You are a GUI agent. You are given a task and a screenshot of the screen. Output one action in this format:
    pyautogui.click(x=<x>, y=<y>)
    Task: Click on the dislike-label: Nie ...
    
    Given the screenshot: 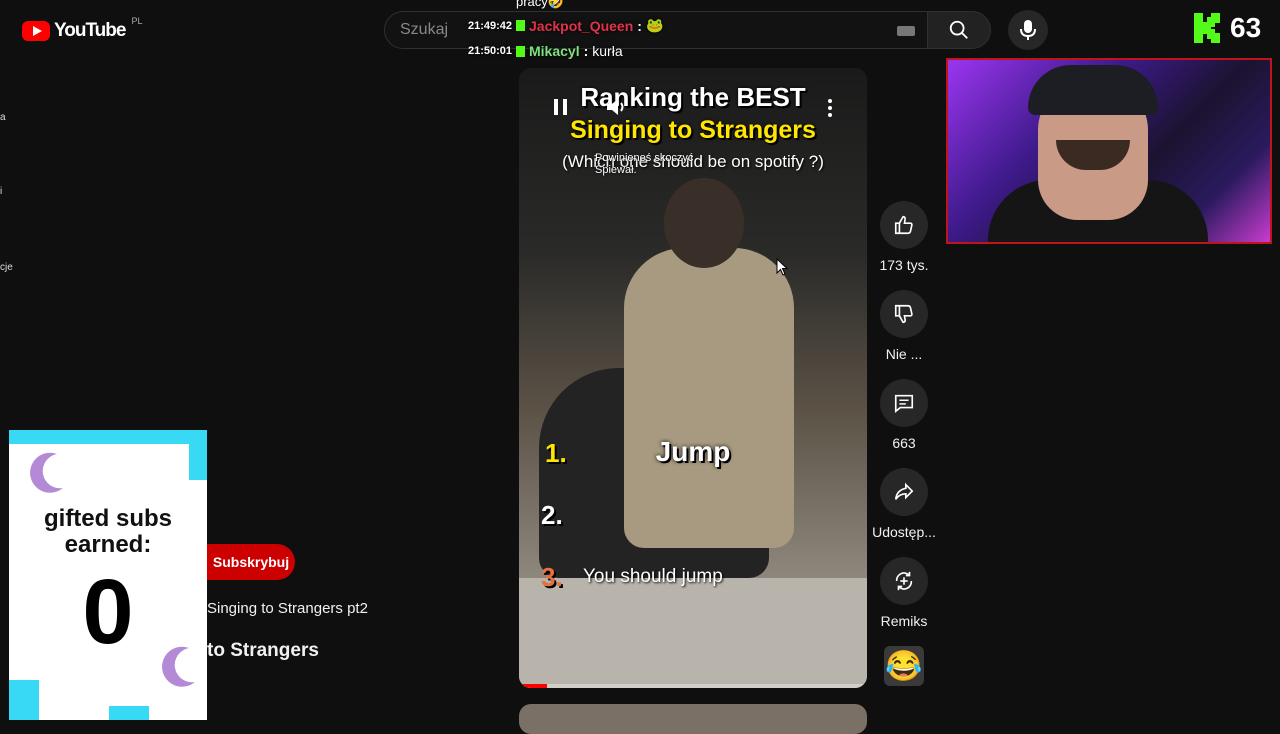 What is the action you would take?
    pyautogui.click(x=904, y=354)
    